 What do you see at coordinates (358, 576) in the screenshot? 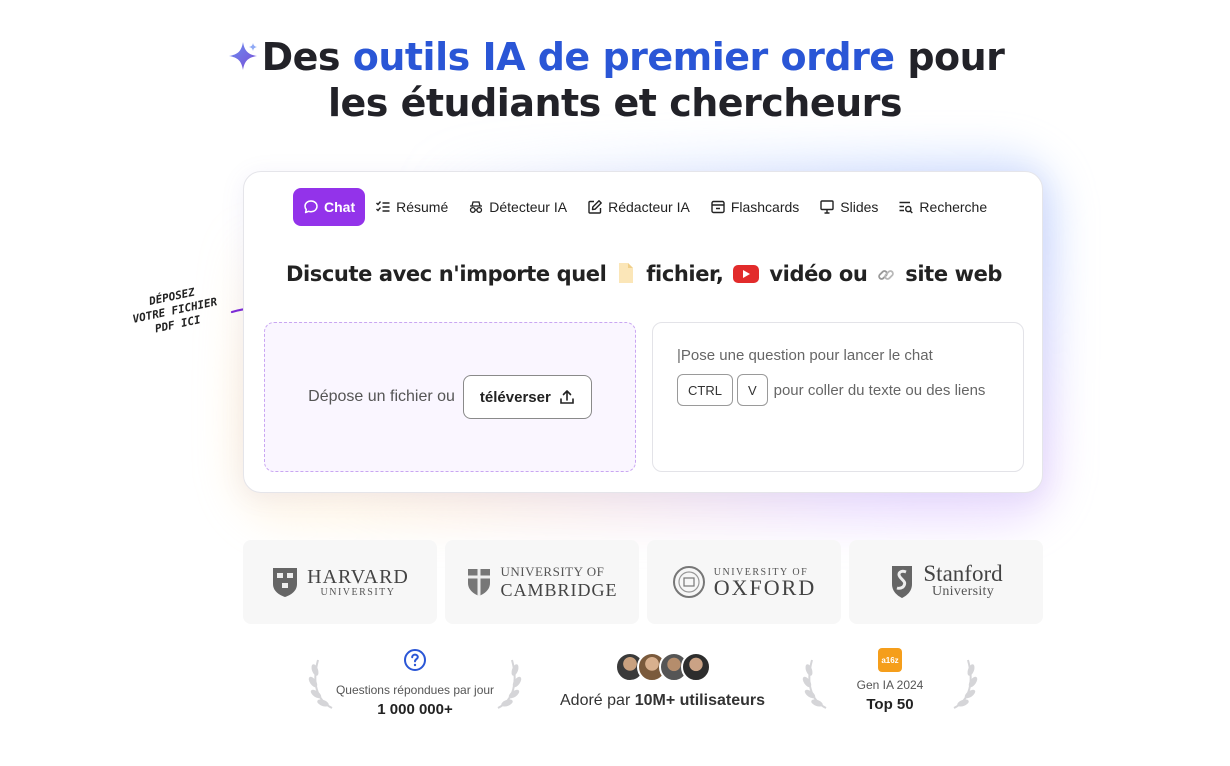
I see `logo-harvard-name: HARVARD` at bounding box center [358, 576].